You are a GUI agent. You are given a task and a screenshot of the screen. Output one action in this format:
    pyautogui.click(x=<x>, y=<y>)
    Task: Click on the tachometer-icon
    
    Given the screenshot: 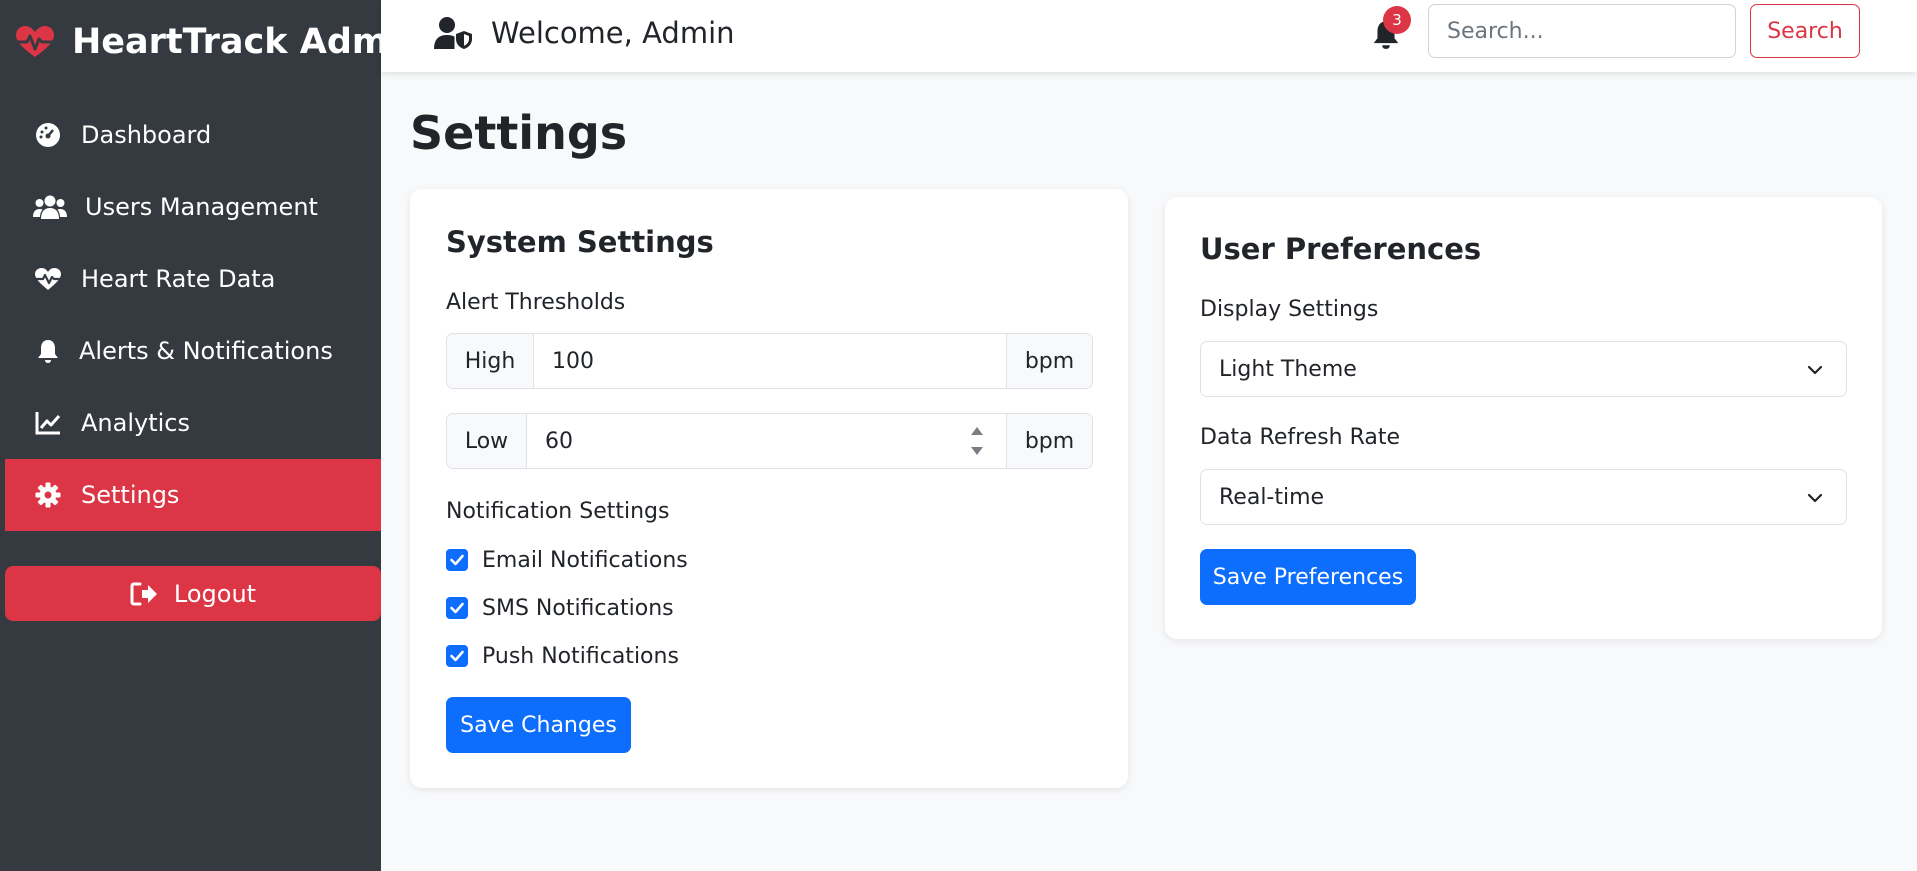 What is the action you would take?
    pyautogui.click(x=48, y=135)
    